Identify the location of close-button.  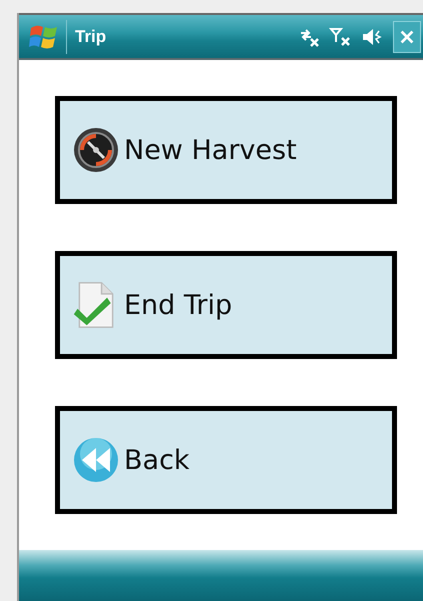
(407, 36).